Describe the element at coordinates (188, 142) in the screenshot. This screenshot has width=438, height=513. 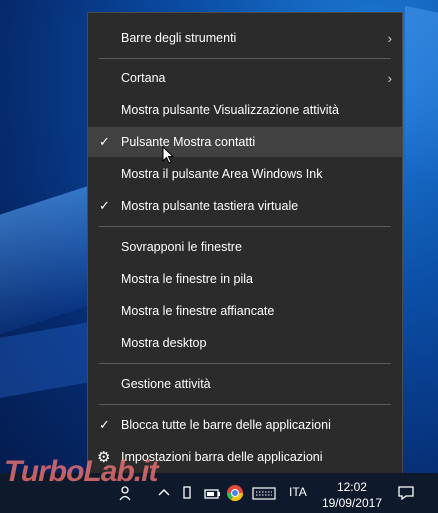
I see `menu-item-label: Pulsante Mostra contatti` at that location.